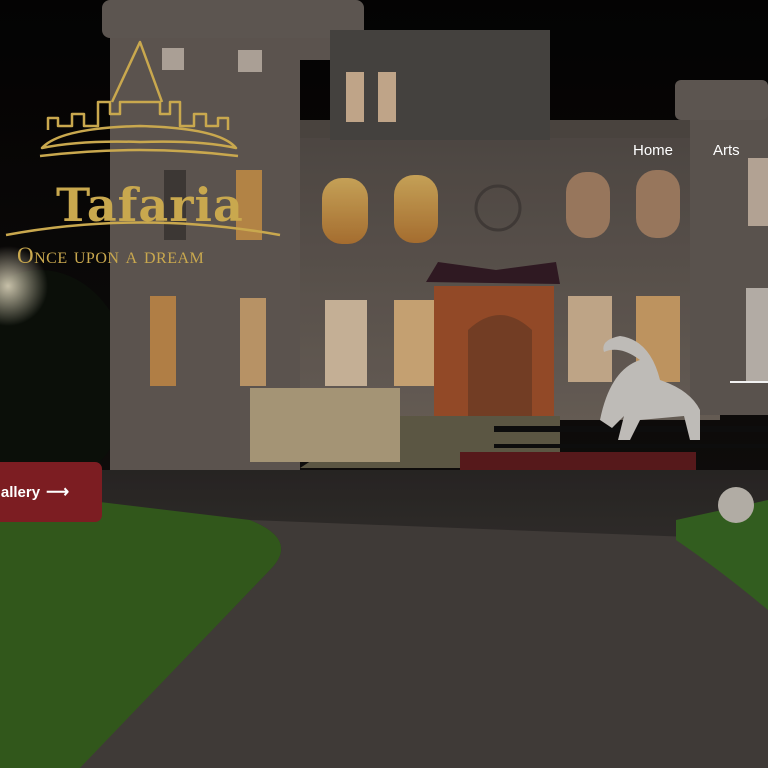 Image resolution: width=768 pixels, height=768 pixels. Describe the element at coordinates (150, 205) in the screenshot. I see `brand-name: Tafaria` at that location.